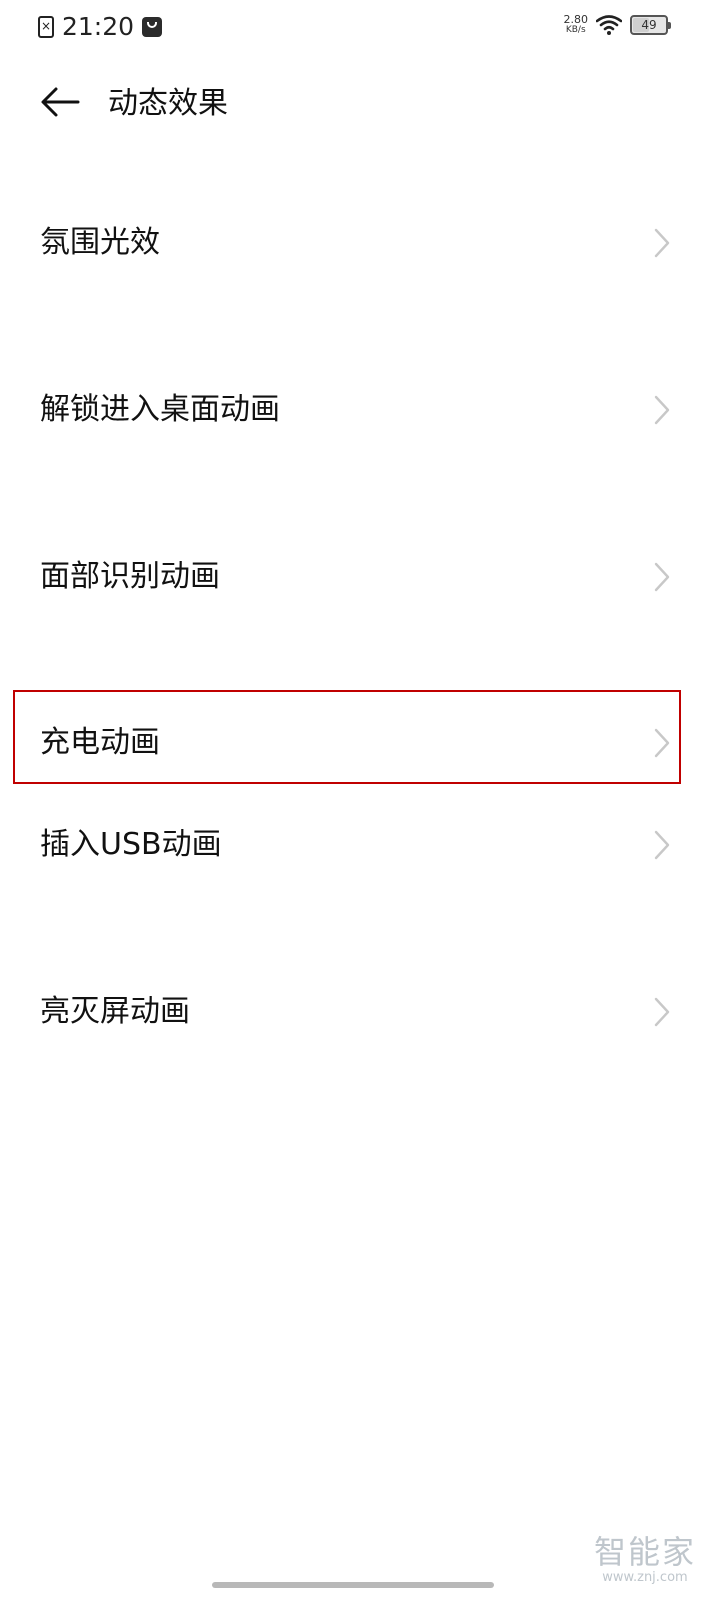  I want to click on list-item-label: 插入USB动画, so click(131, 844).